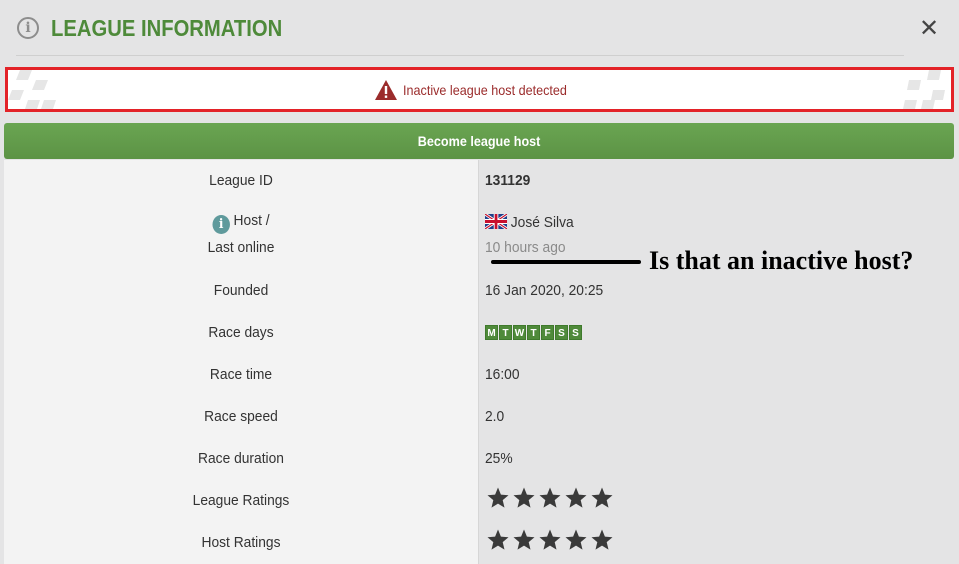 The image size is (959, 564). I want to click on league-id-value: 131129, so click(508, 180).